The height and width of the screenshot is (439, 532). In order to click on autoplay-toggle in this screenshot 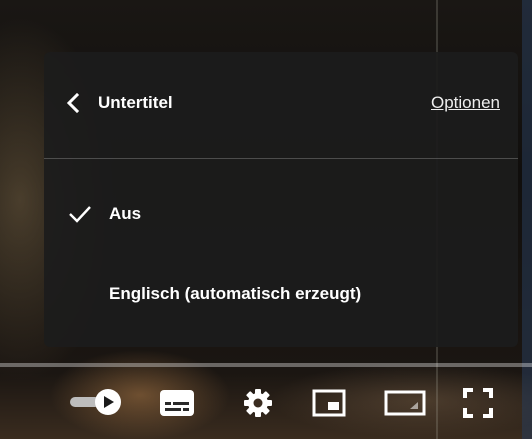, I will do `click(96, 402)`.